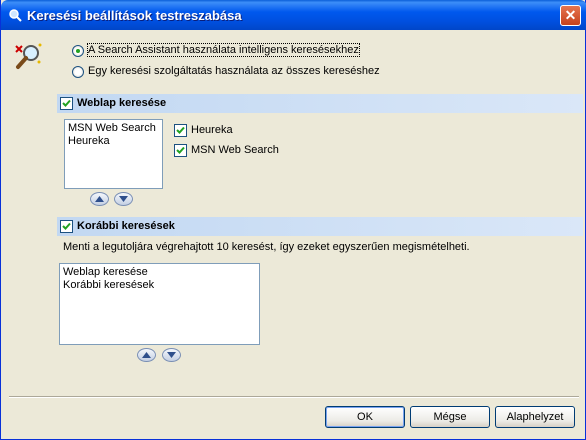  What do you see at coordinates (15, 15) in the screenshot?
I see `search-app-icon` at bounding box center [15, 15].